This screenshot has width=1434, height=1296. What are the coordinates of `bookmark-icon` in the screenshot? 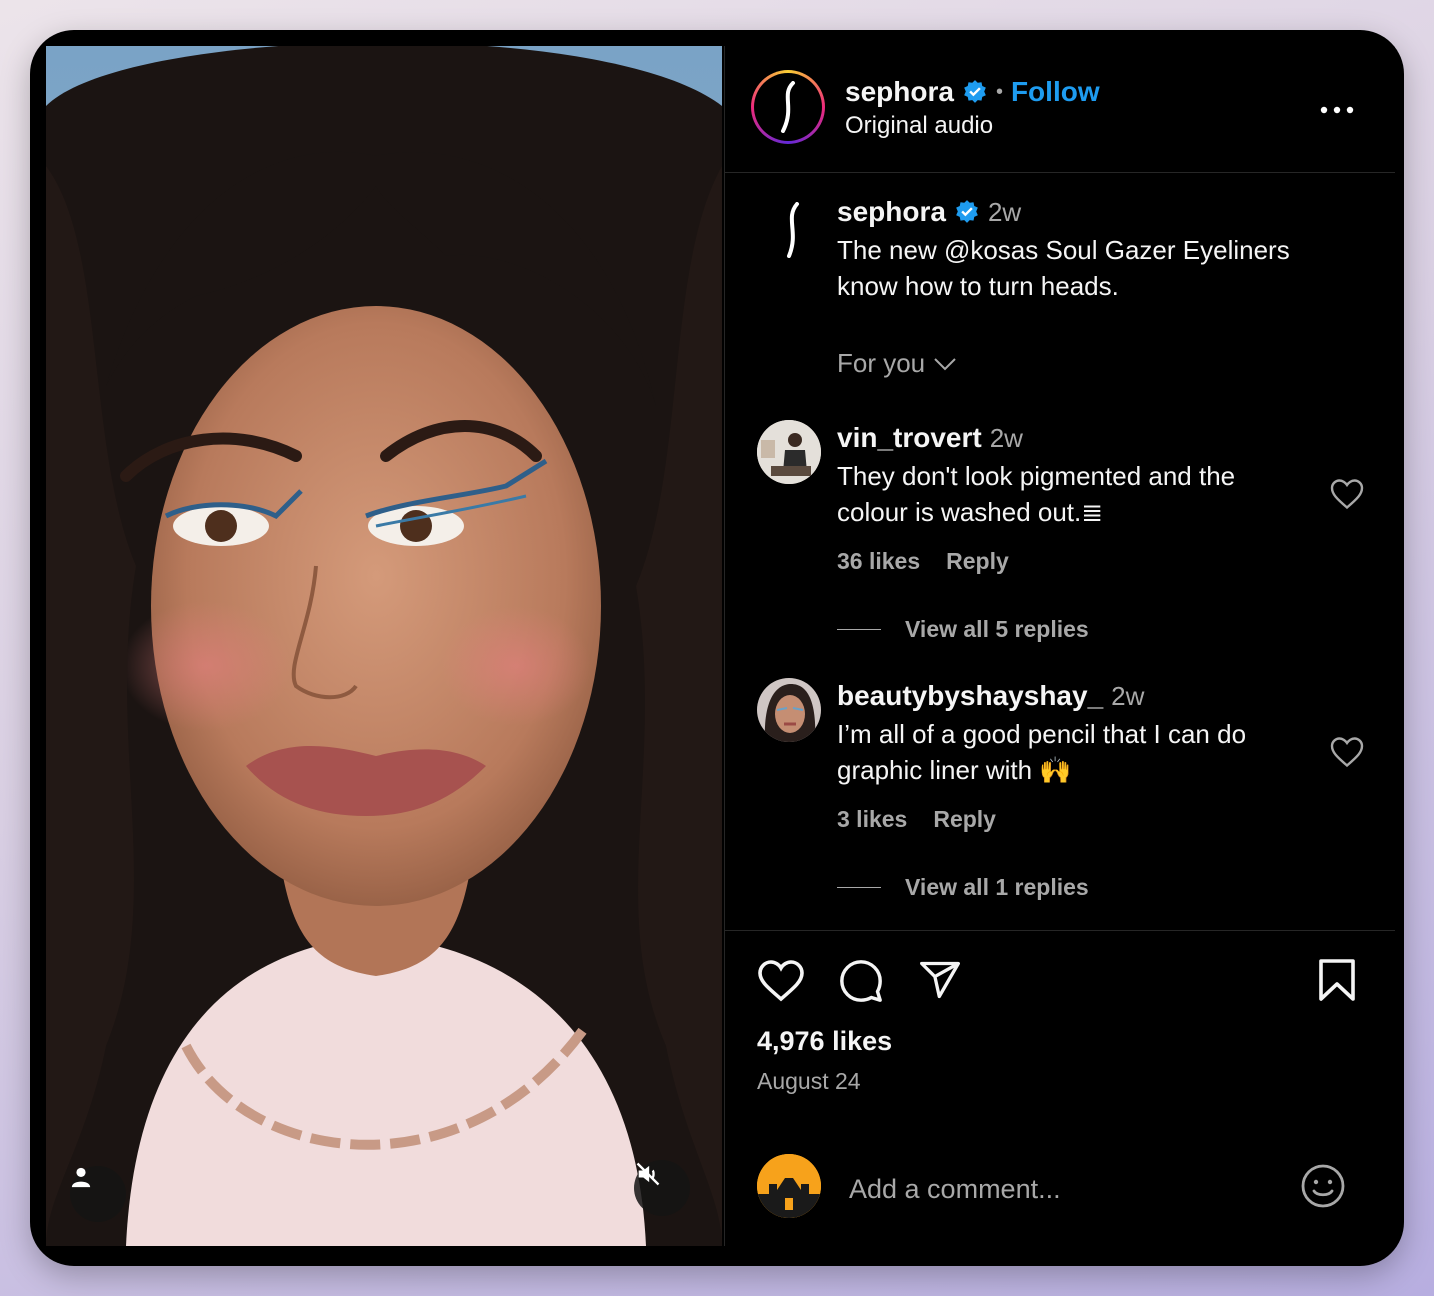 It's located at (1337, 980).